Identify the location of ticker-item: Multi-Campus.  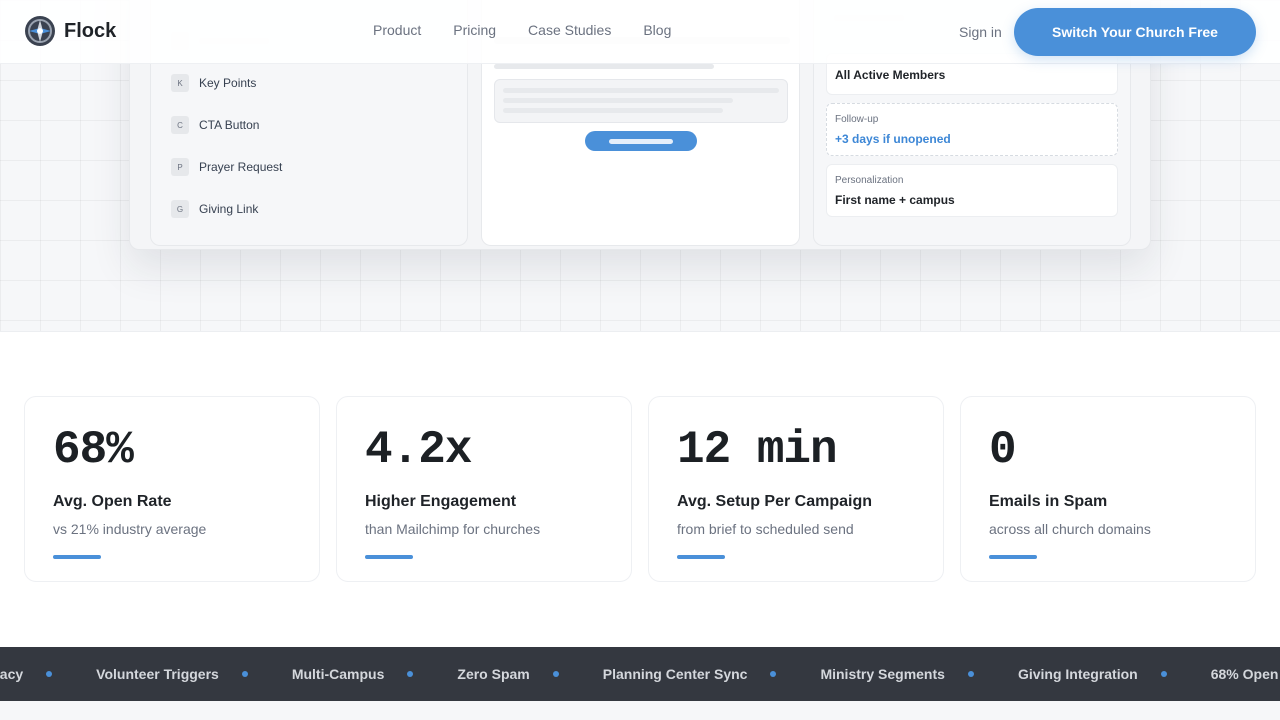
(375, 674).